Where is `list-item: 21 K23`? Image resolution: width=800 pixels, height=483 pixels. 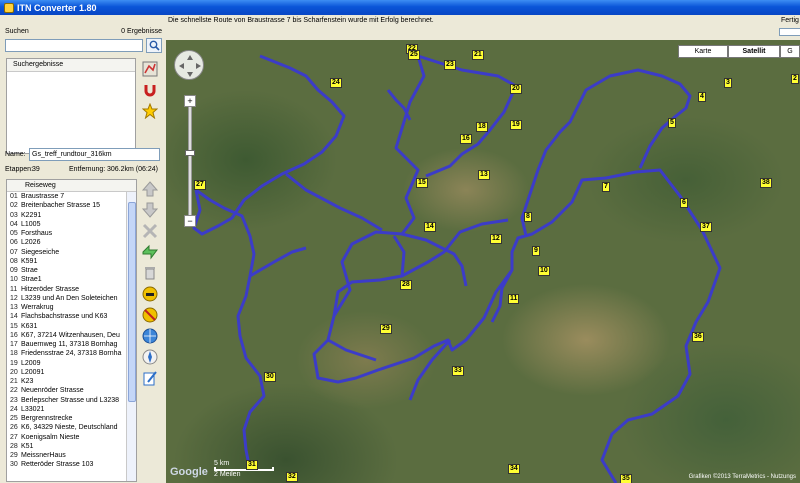
list-item: 21 K23 is located at coordinates (67, 381).